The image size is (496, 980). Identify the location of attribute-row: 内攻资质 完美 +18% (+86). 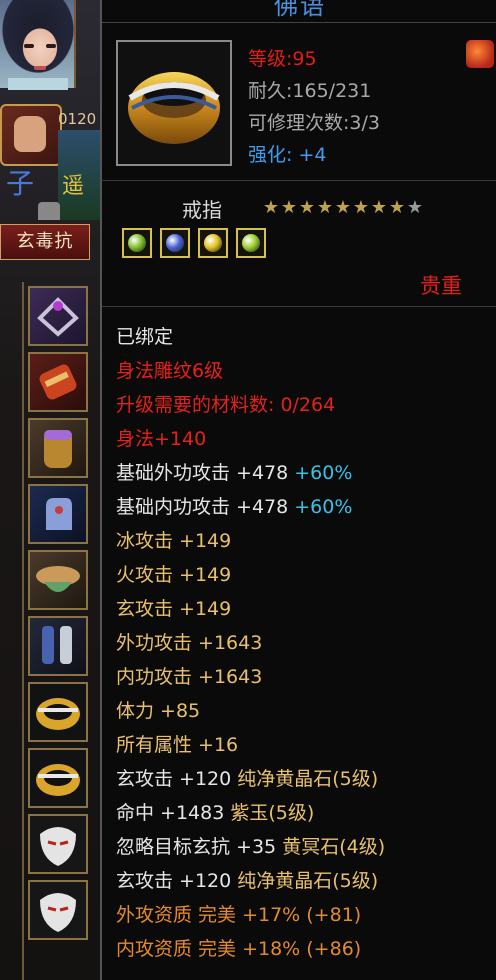
(238, 949).